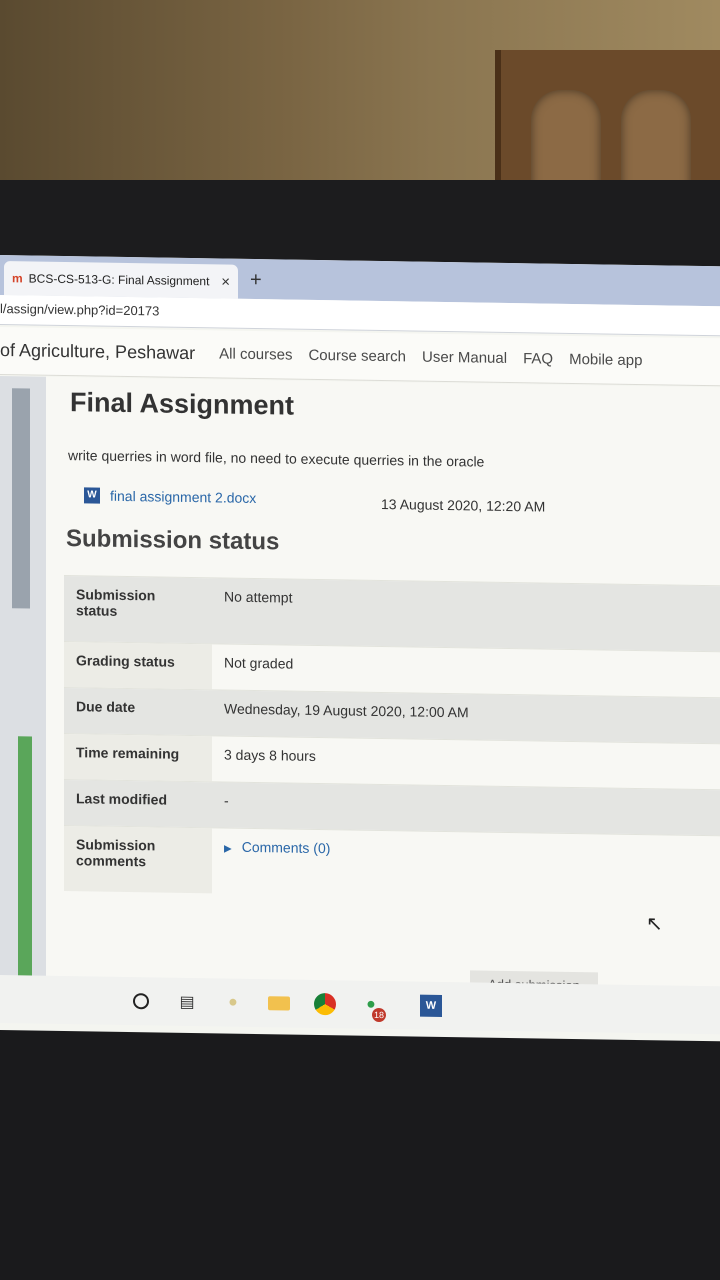 This screenshot has width=720, height=1280. What do you see at coordinates (279, 1003) in the screenshot?
I see `file-explorer-icon` at bounding box center [279, 1003].